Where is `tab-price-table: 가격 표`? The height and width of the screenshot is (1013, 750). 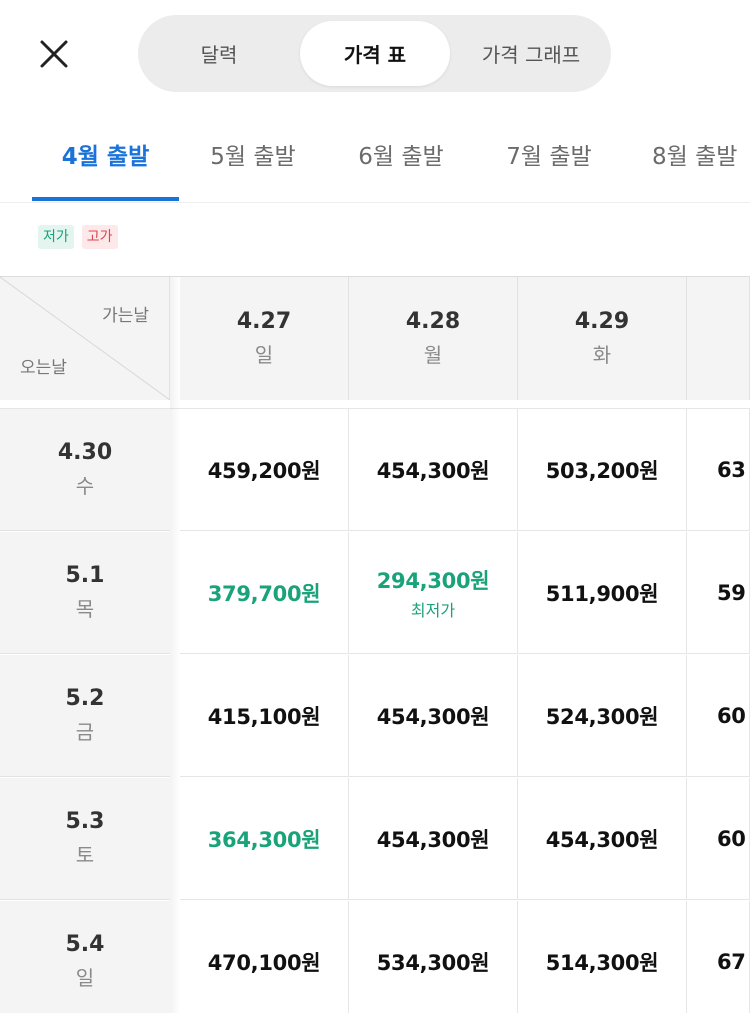
tab-price-table: 가격 표 is located at coordinates (375, 53).